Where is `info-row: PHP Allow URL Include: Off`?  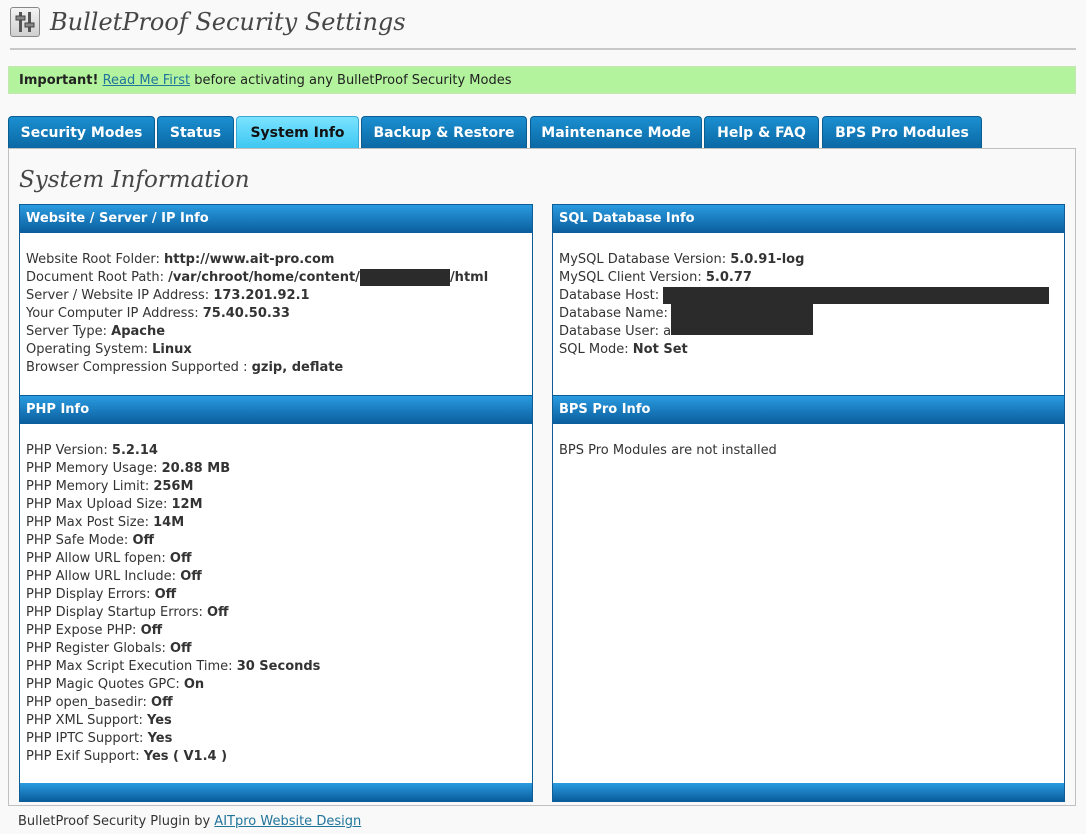 info-row: PHP Allow URL Include: Off is located at coordinates (114, 576).